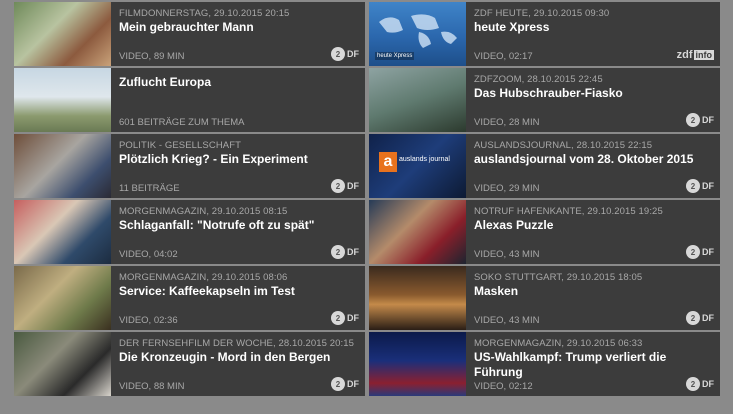  Describe the element at coordinates (507, 122) in the screenshot. I see `card-meta: VIDEO, 28 MIN` at that location.